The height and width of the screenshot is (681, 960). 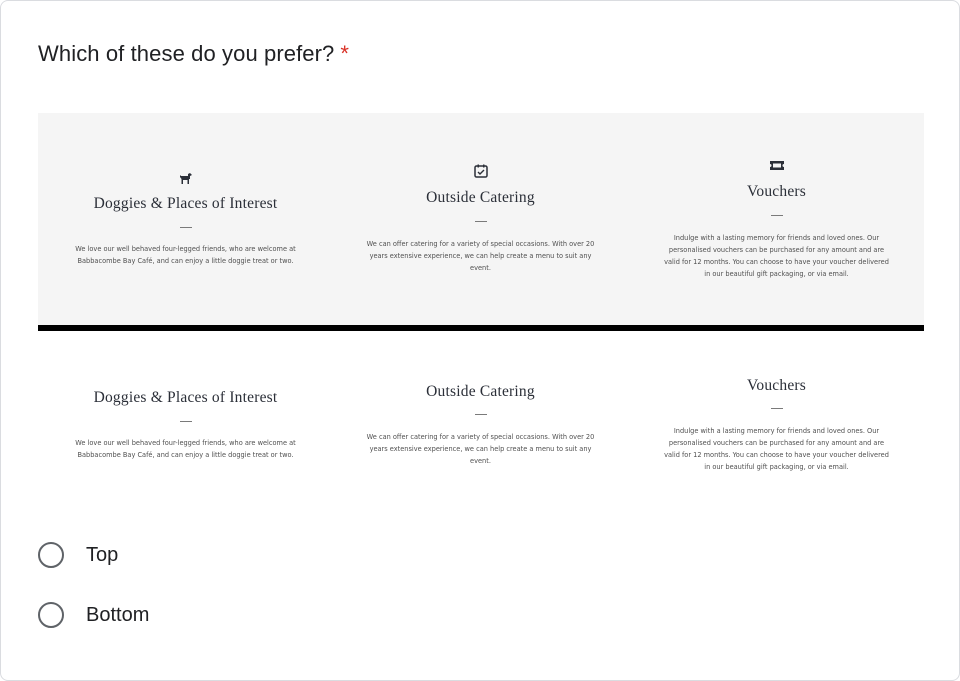 I want to click on option-label-top: Top, so click(x=102, y=554).